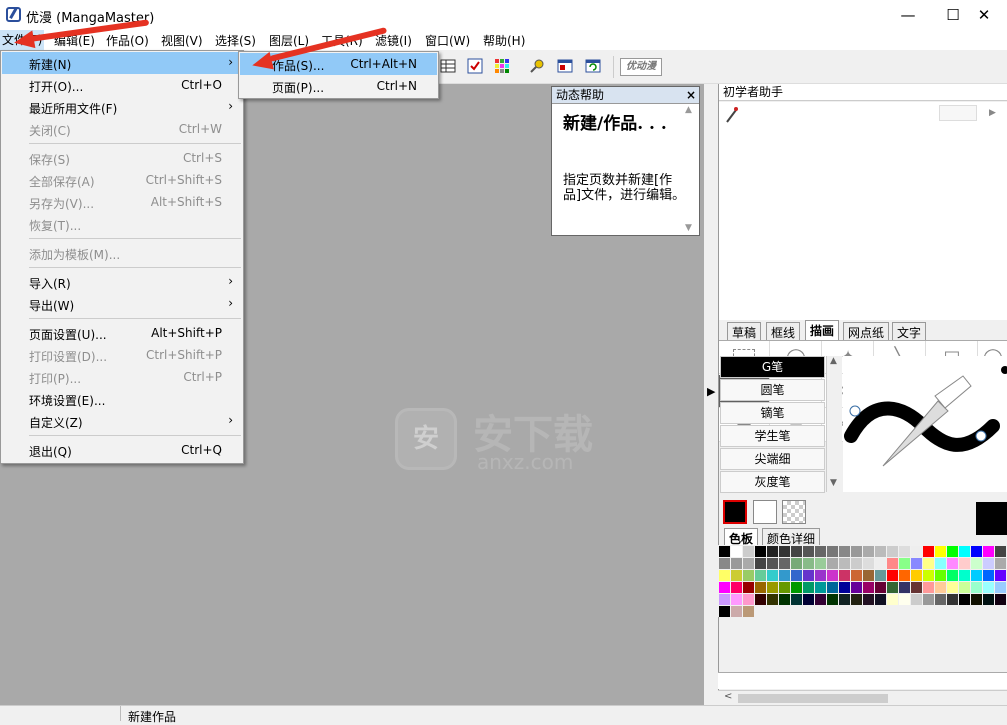 This screenshot has height=725, width=1007. What do you see at coordinates (122, 333) in the screenshot?
I see `file-menu-item: 页面设置(U)... Alt+Shift+P` at bounding box center [122, 333].